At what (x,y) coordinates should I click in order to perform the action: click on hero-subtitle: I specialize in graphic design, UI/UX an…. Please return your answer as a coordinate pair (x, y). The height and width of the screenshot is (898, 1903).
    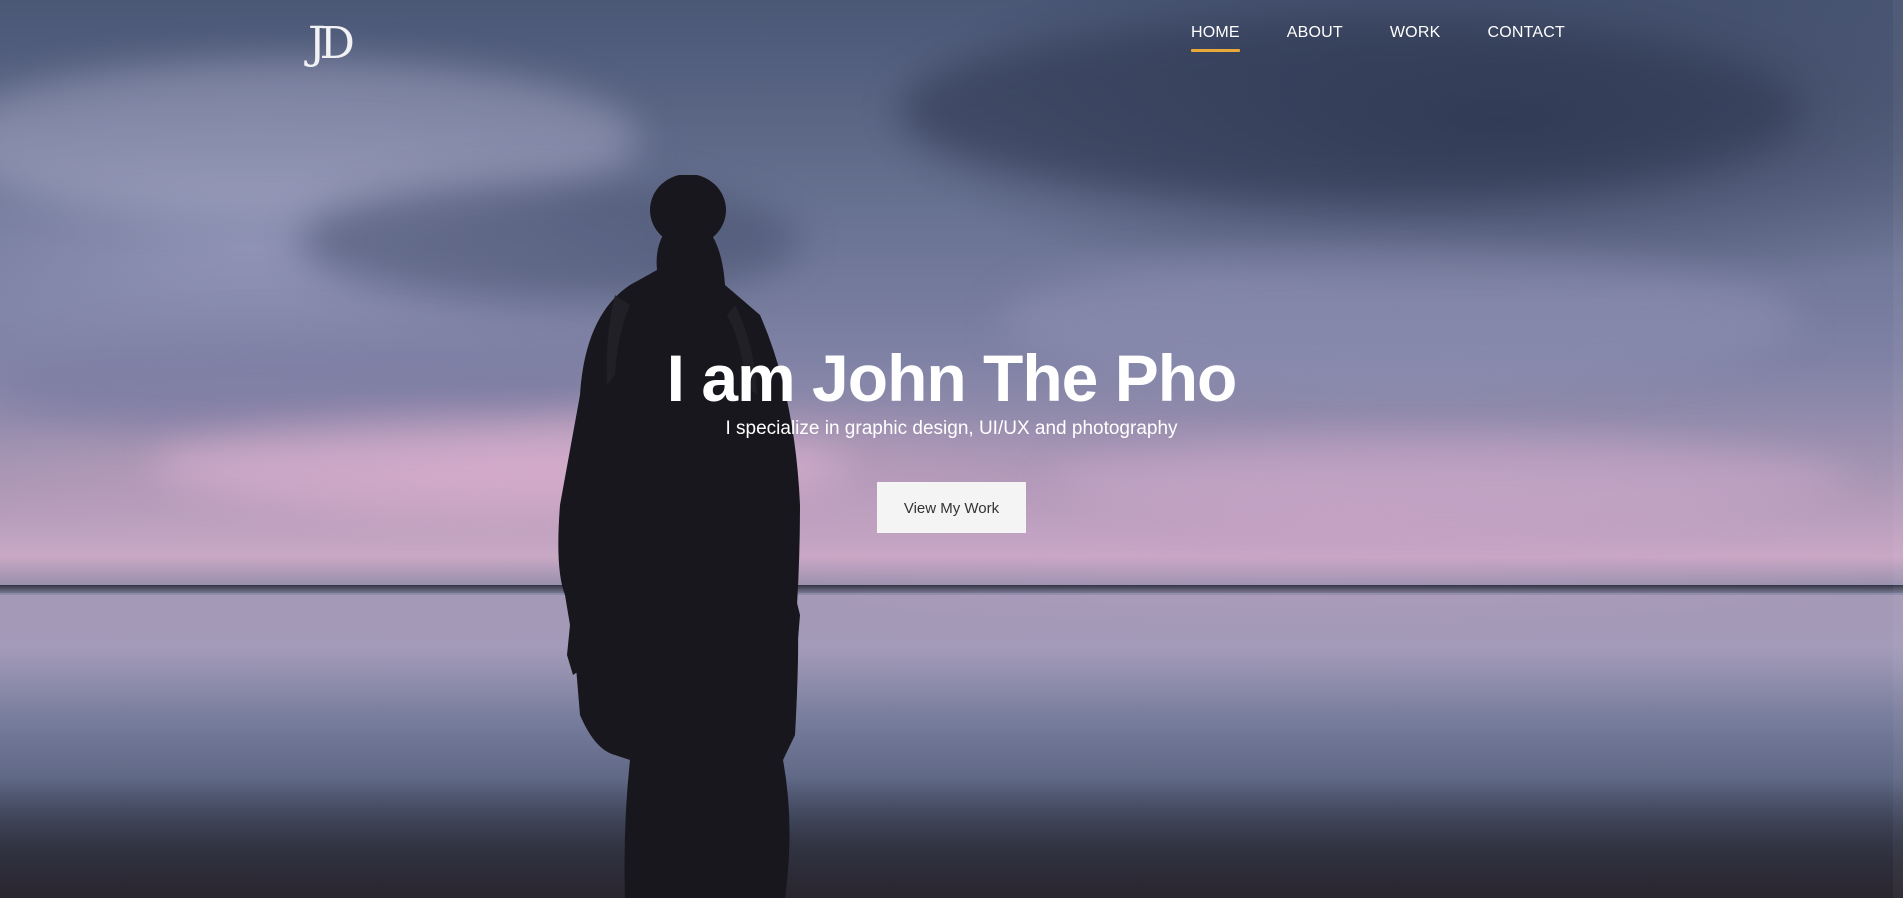
    Looking at the image, I should click on (951, 428).